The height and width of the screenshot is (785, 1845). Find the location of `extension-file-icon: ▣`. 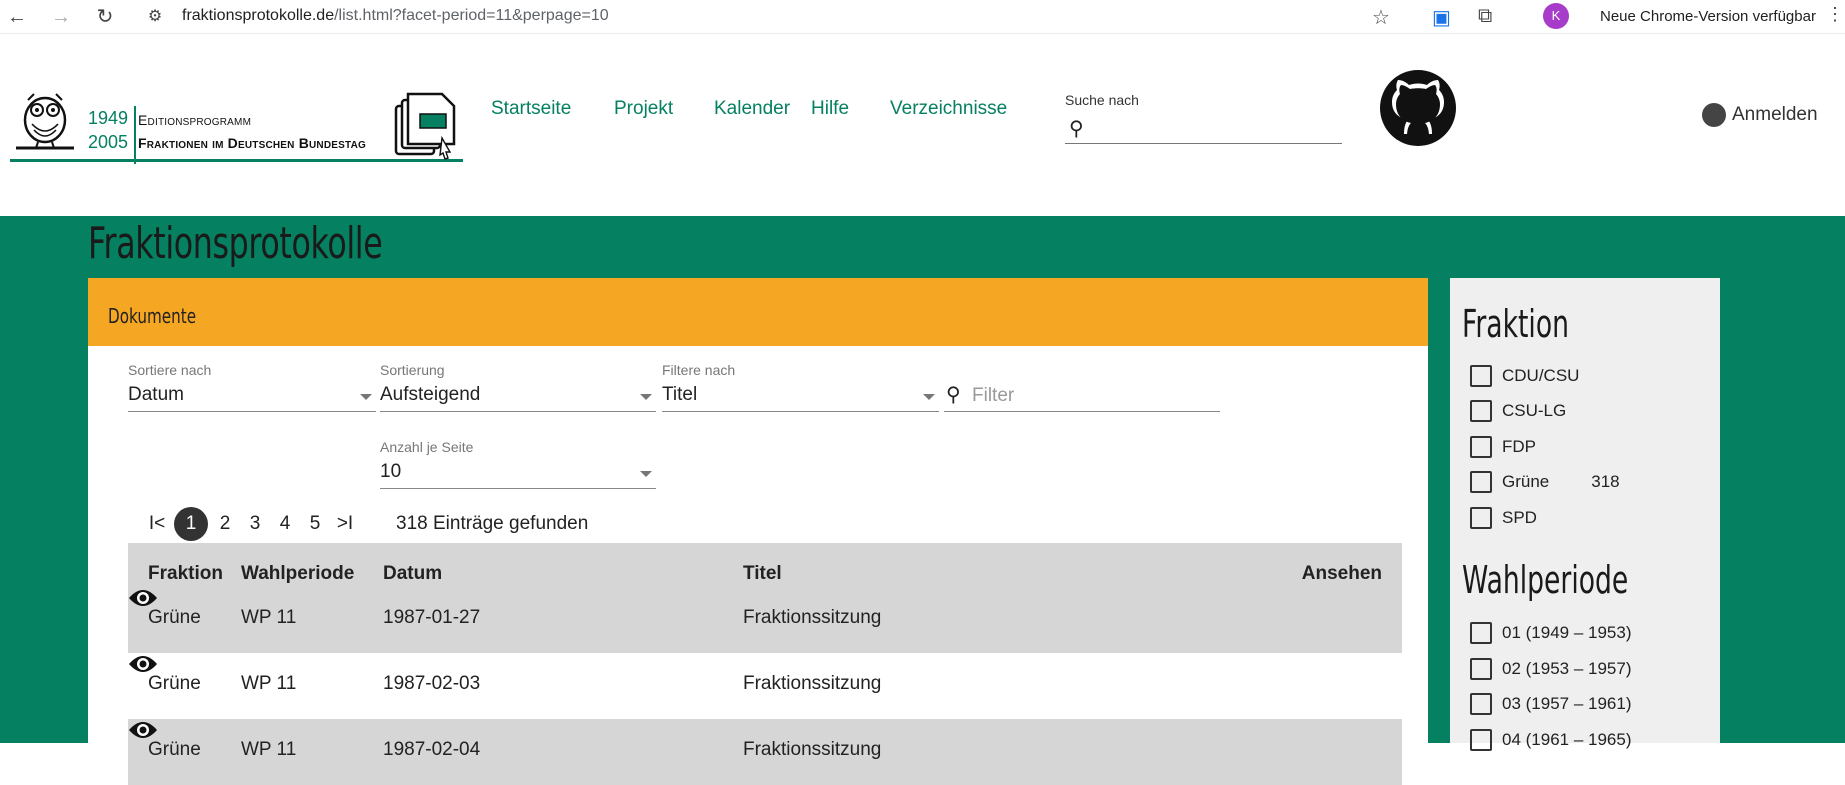

extension-file-icon: ▣ is located at coordinates (1441, 17).